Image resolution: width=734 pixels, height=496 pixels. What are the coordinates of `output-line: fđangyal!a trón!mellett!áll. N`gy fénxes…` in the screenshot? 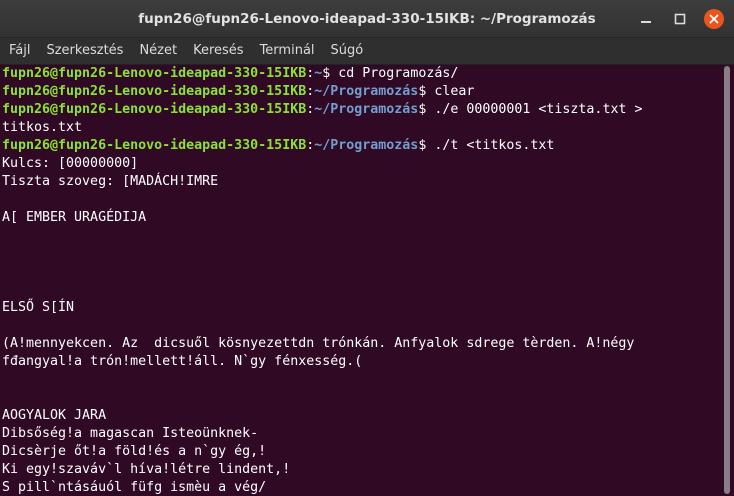 It's located at (182, 361).